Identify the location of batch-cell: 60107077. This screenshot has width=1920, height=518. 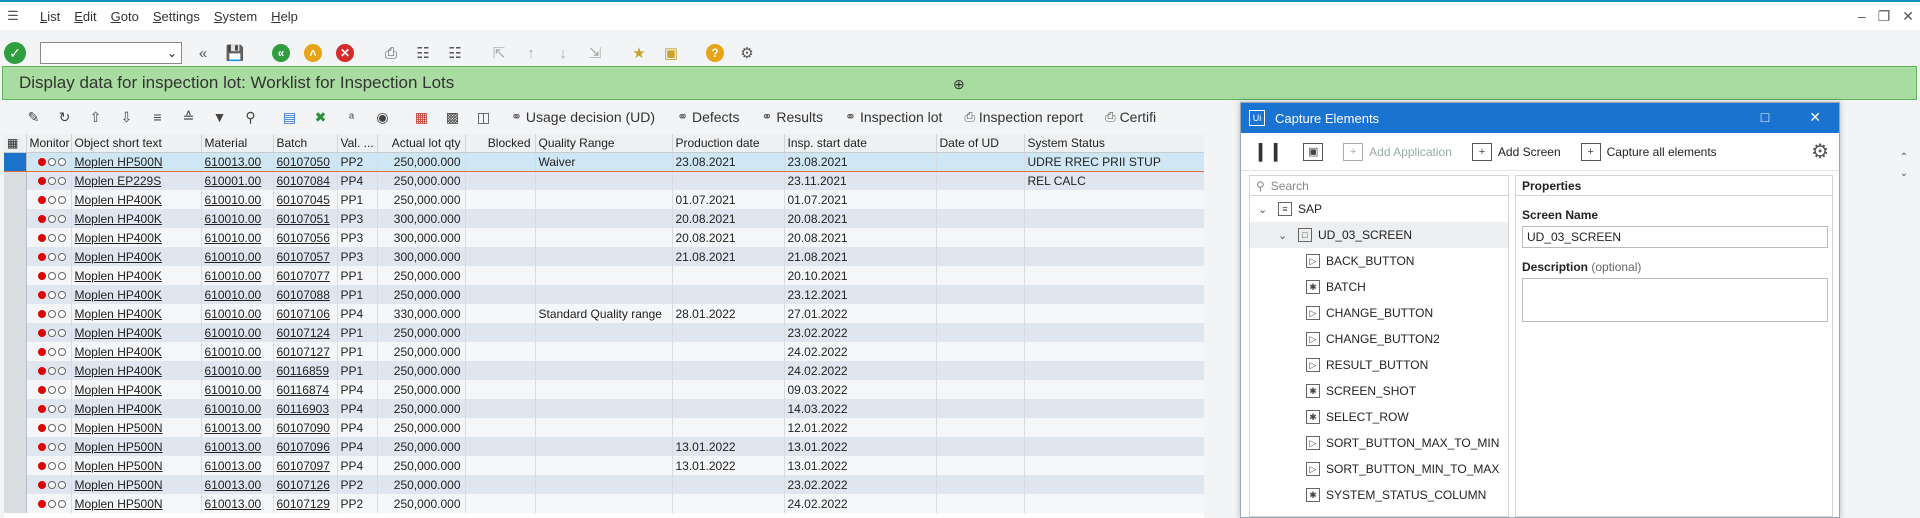
(305, 275).